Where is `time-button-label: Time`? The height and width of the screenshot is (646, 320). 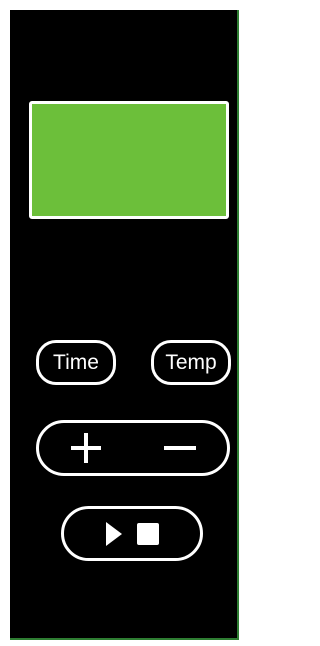 time-button-label: Time is located at coordinates (76, 362).